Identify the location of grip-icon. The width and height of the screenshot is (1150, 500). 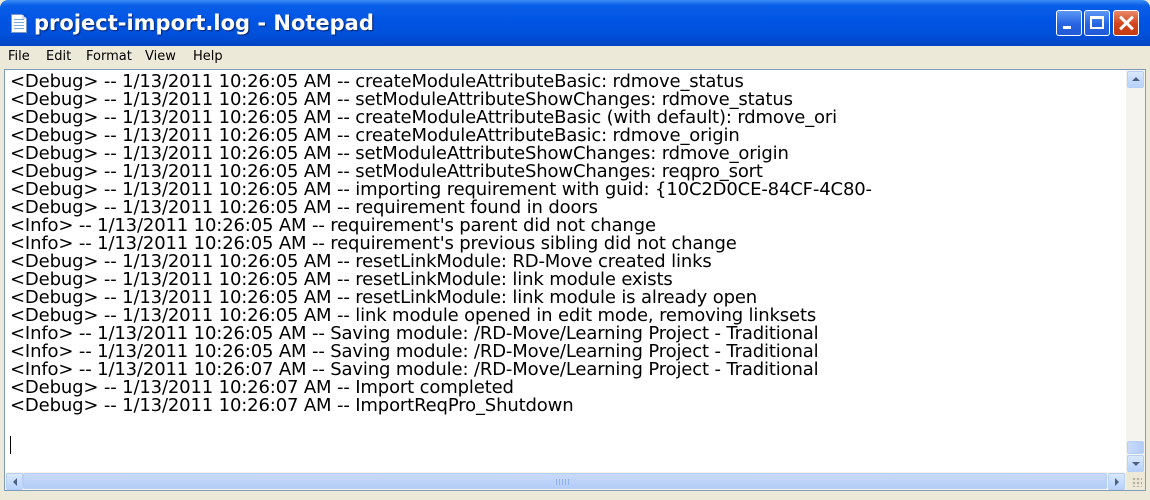
(563, 482).